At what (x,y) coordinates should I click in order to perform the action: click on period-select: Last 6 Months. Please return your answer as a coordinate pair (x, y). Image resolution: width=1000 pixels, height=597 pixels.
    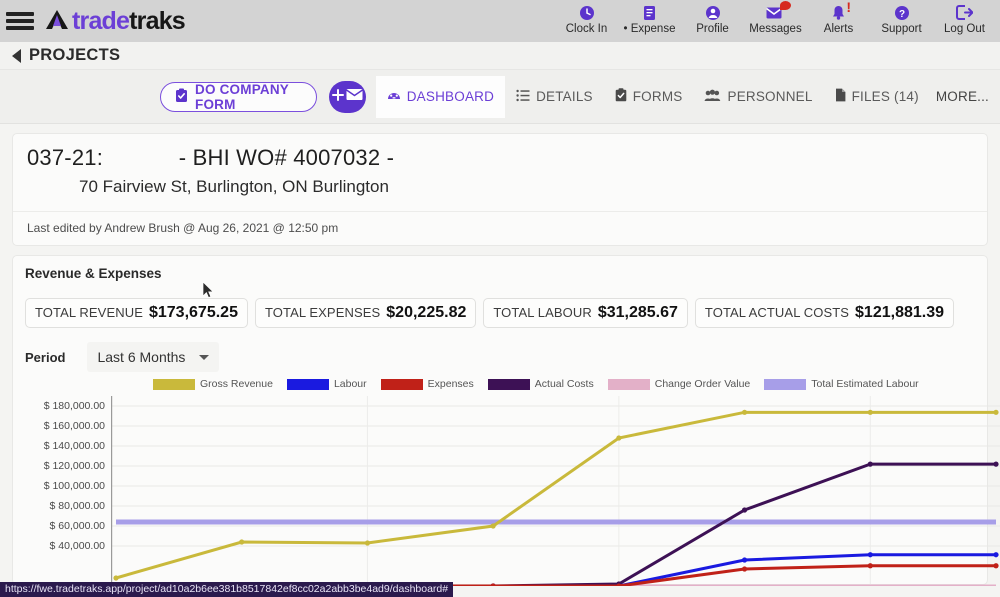
    Looking at the image, I should click on (153, 357).